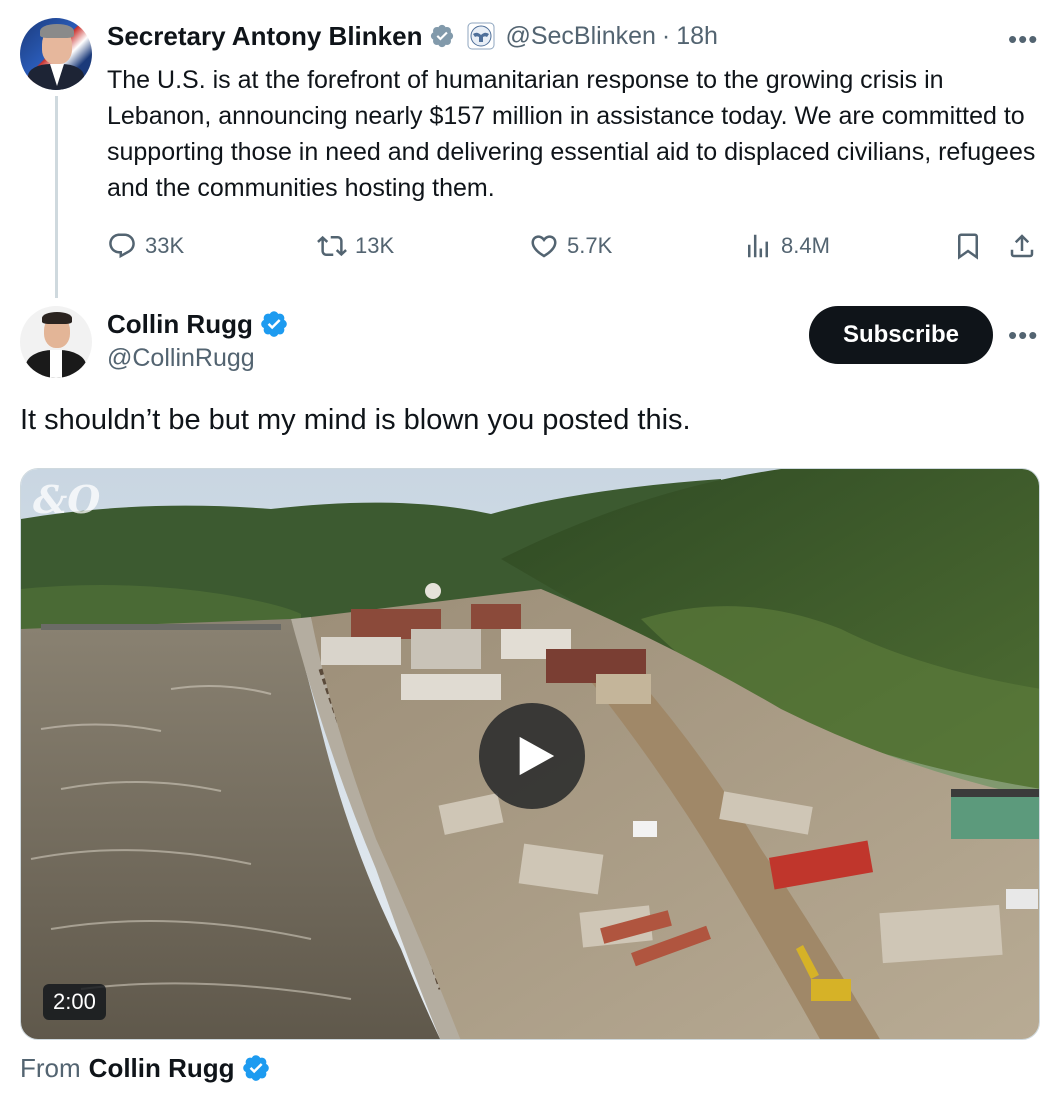  I want to click on like-button: 5.7K, so click(570, 246).